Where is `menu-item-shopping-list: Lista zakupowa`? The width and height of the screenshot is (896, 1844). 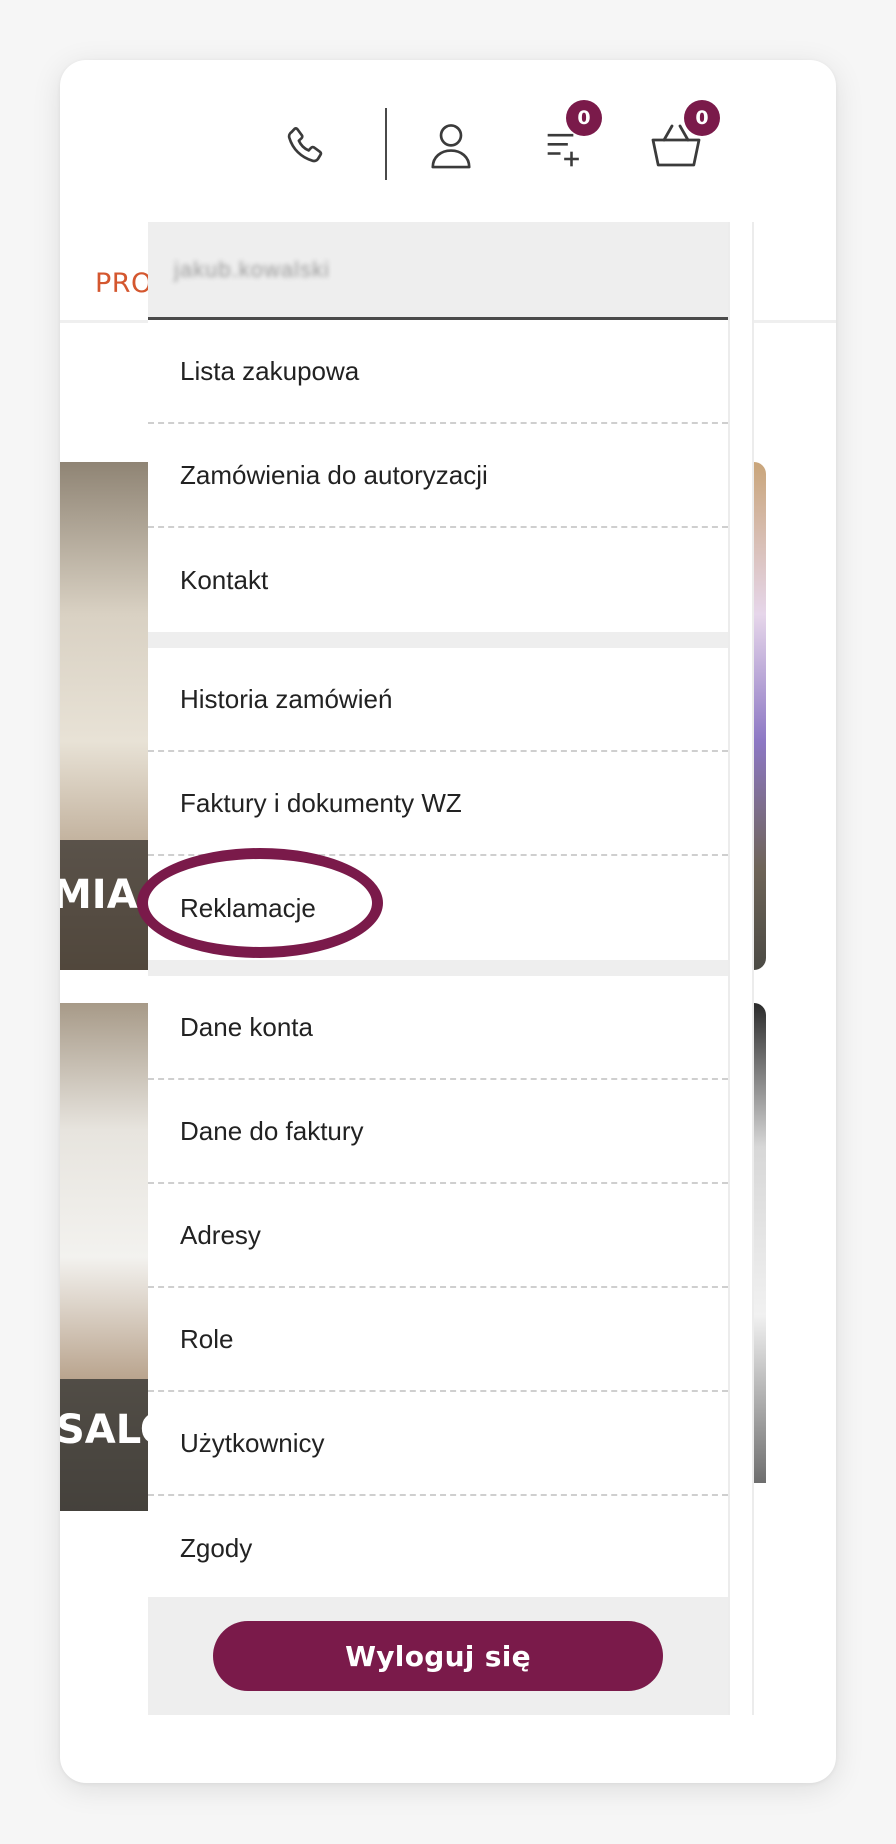
menu-item-shopping-list: Lista zakupowa is located at coordinates (438, 372).